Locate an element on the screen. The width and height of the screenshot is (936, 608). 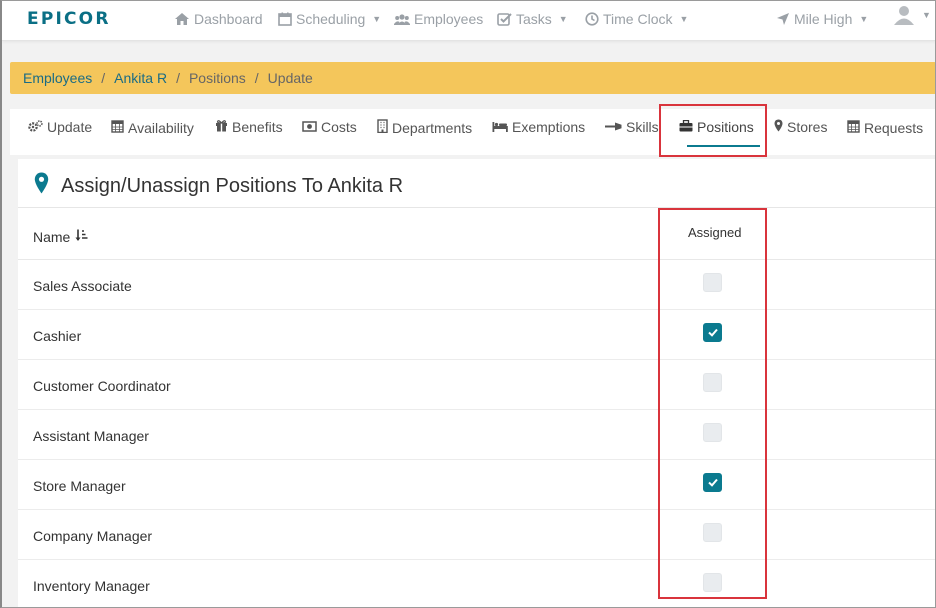
tab-costs-label: Costs is located at coordinates (339, 127).